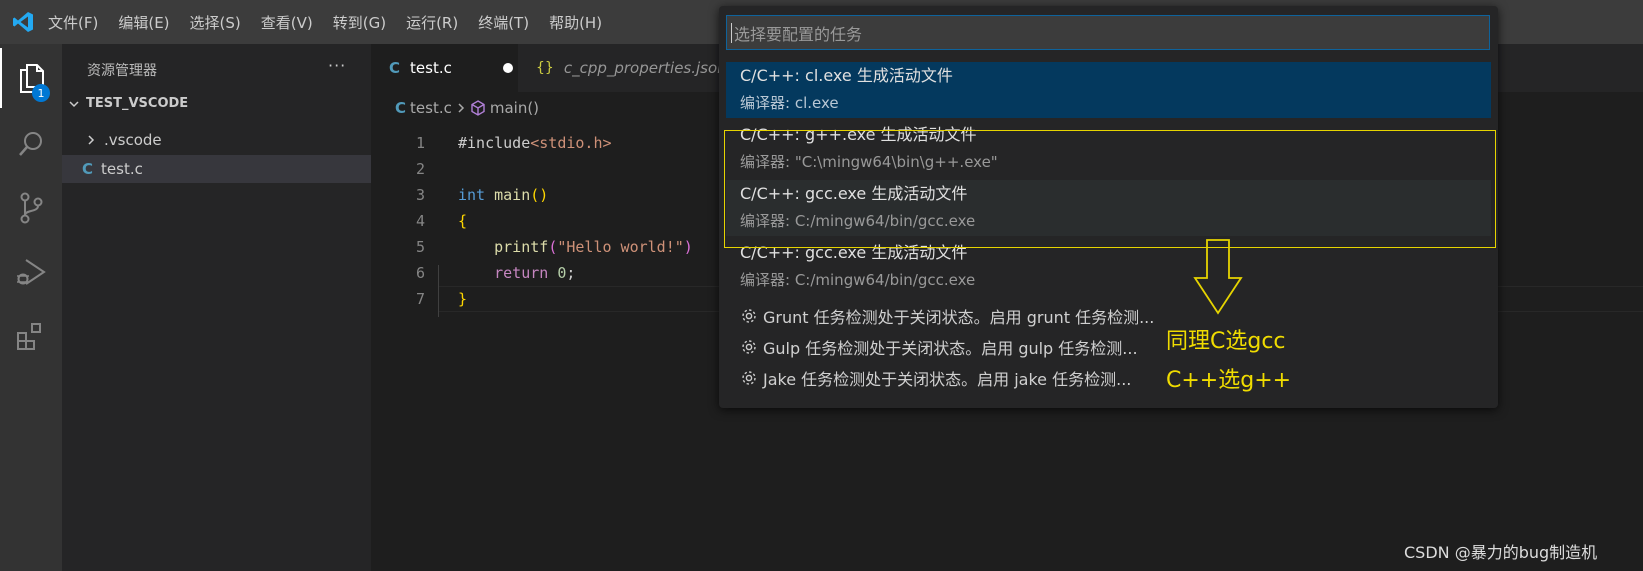 This screenshot has height=571, width=1643. What do you see at coordinates (467, 108) in the screenshot?
I see `breadcrumb: C test.c main()` at bounding box center [467, 108].